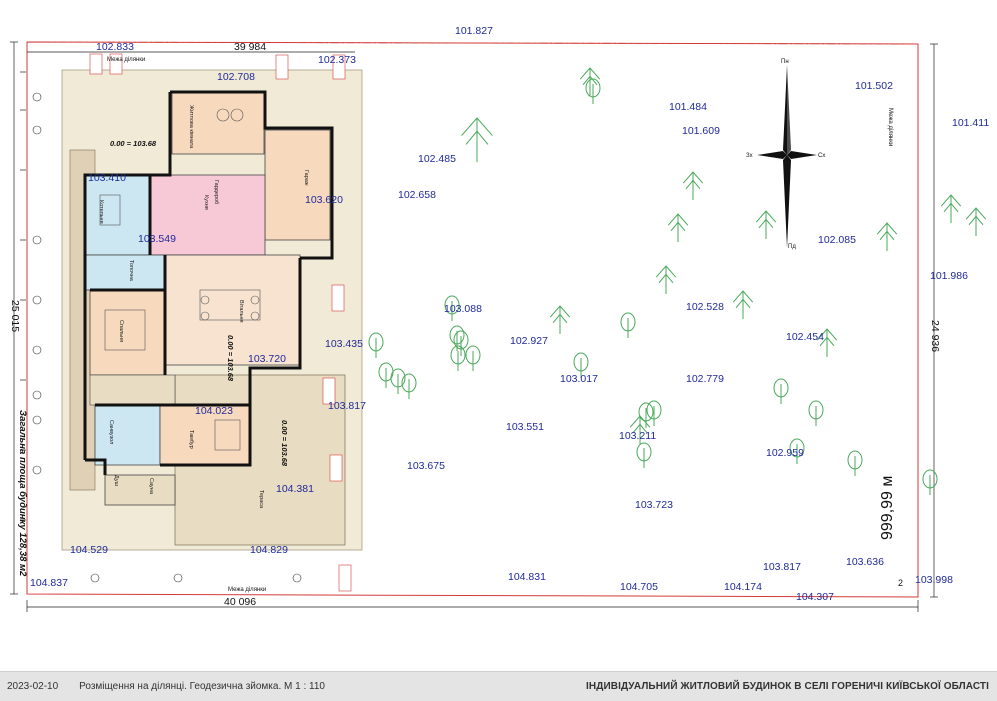 Image resolution: width=997 pixels, height=701 pixels. Describe the element at coordinates (949, 276) in the screenshot. I see `elevation-label: 101.986` at that location.